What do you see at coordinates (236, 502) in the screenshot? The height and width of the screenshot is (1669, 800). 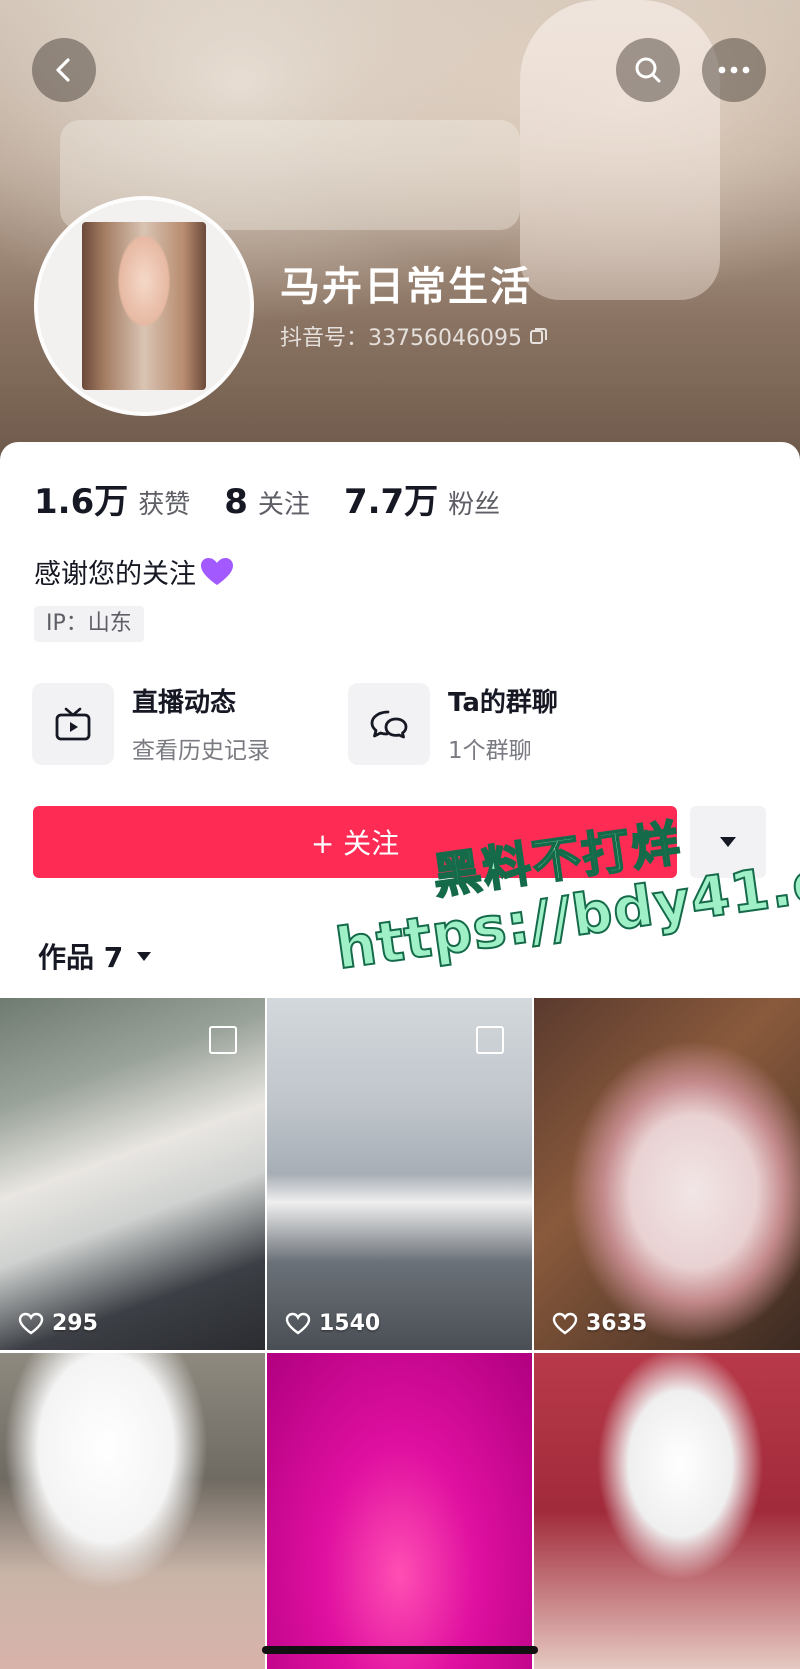 I see `stat-following-value: 8` at bounding box center [236, 502].